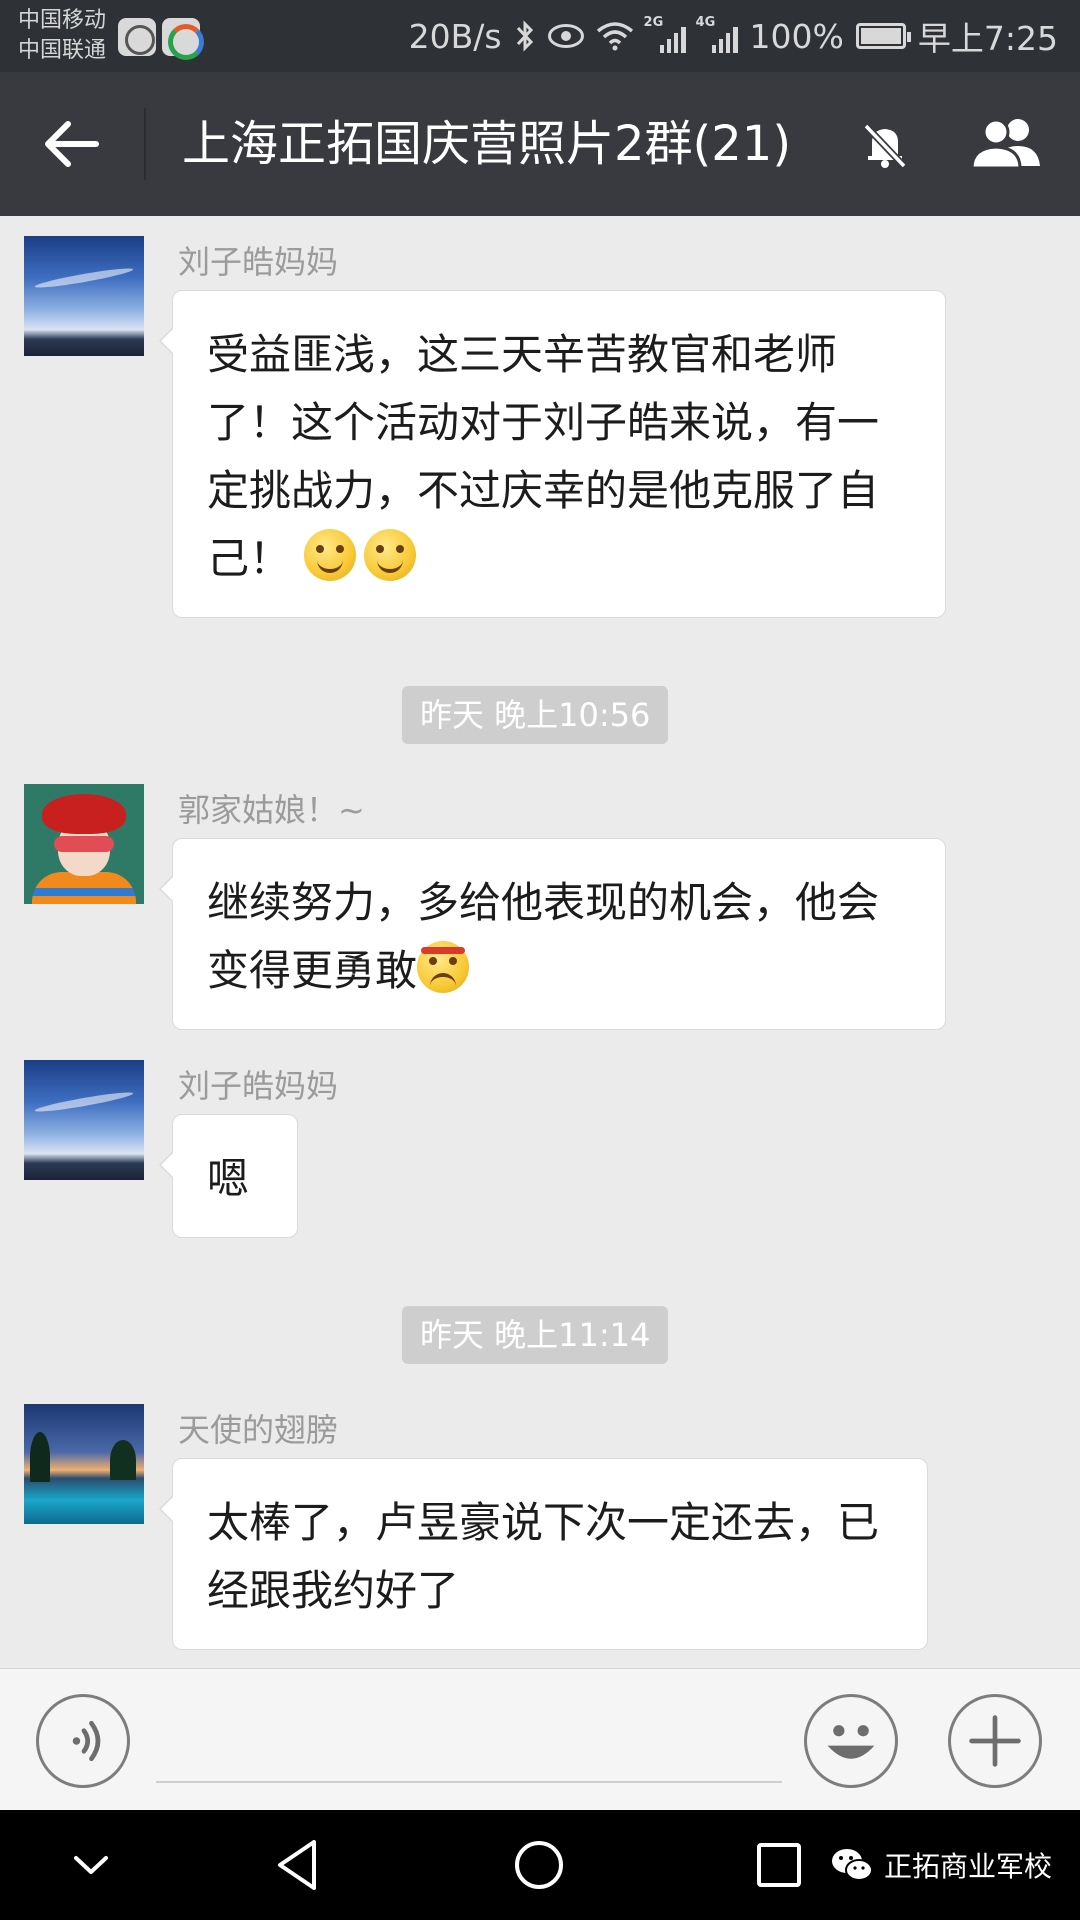 This screenshot has height=1920, width=1080. I want to click on message-bubble: 继续努力，多给他表现的机会，他会变得更勇敢, so click(552, 934).